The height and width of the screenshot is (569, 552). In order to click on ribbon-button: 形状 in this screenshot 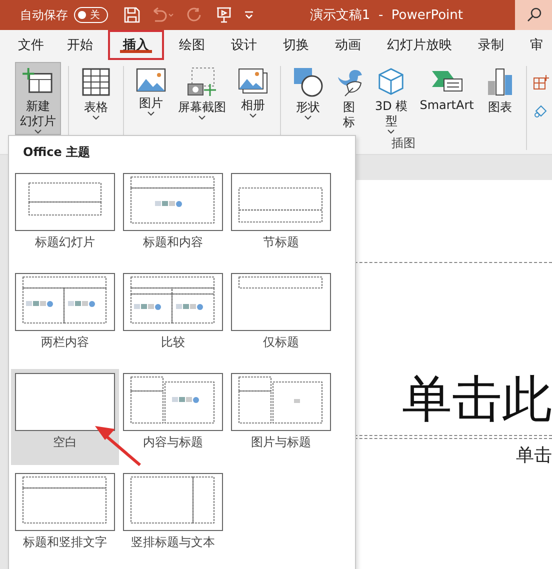, I will do `click(308, 98)`.